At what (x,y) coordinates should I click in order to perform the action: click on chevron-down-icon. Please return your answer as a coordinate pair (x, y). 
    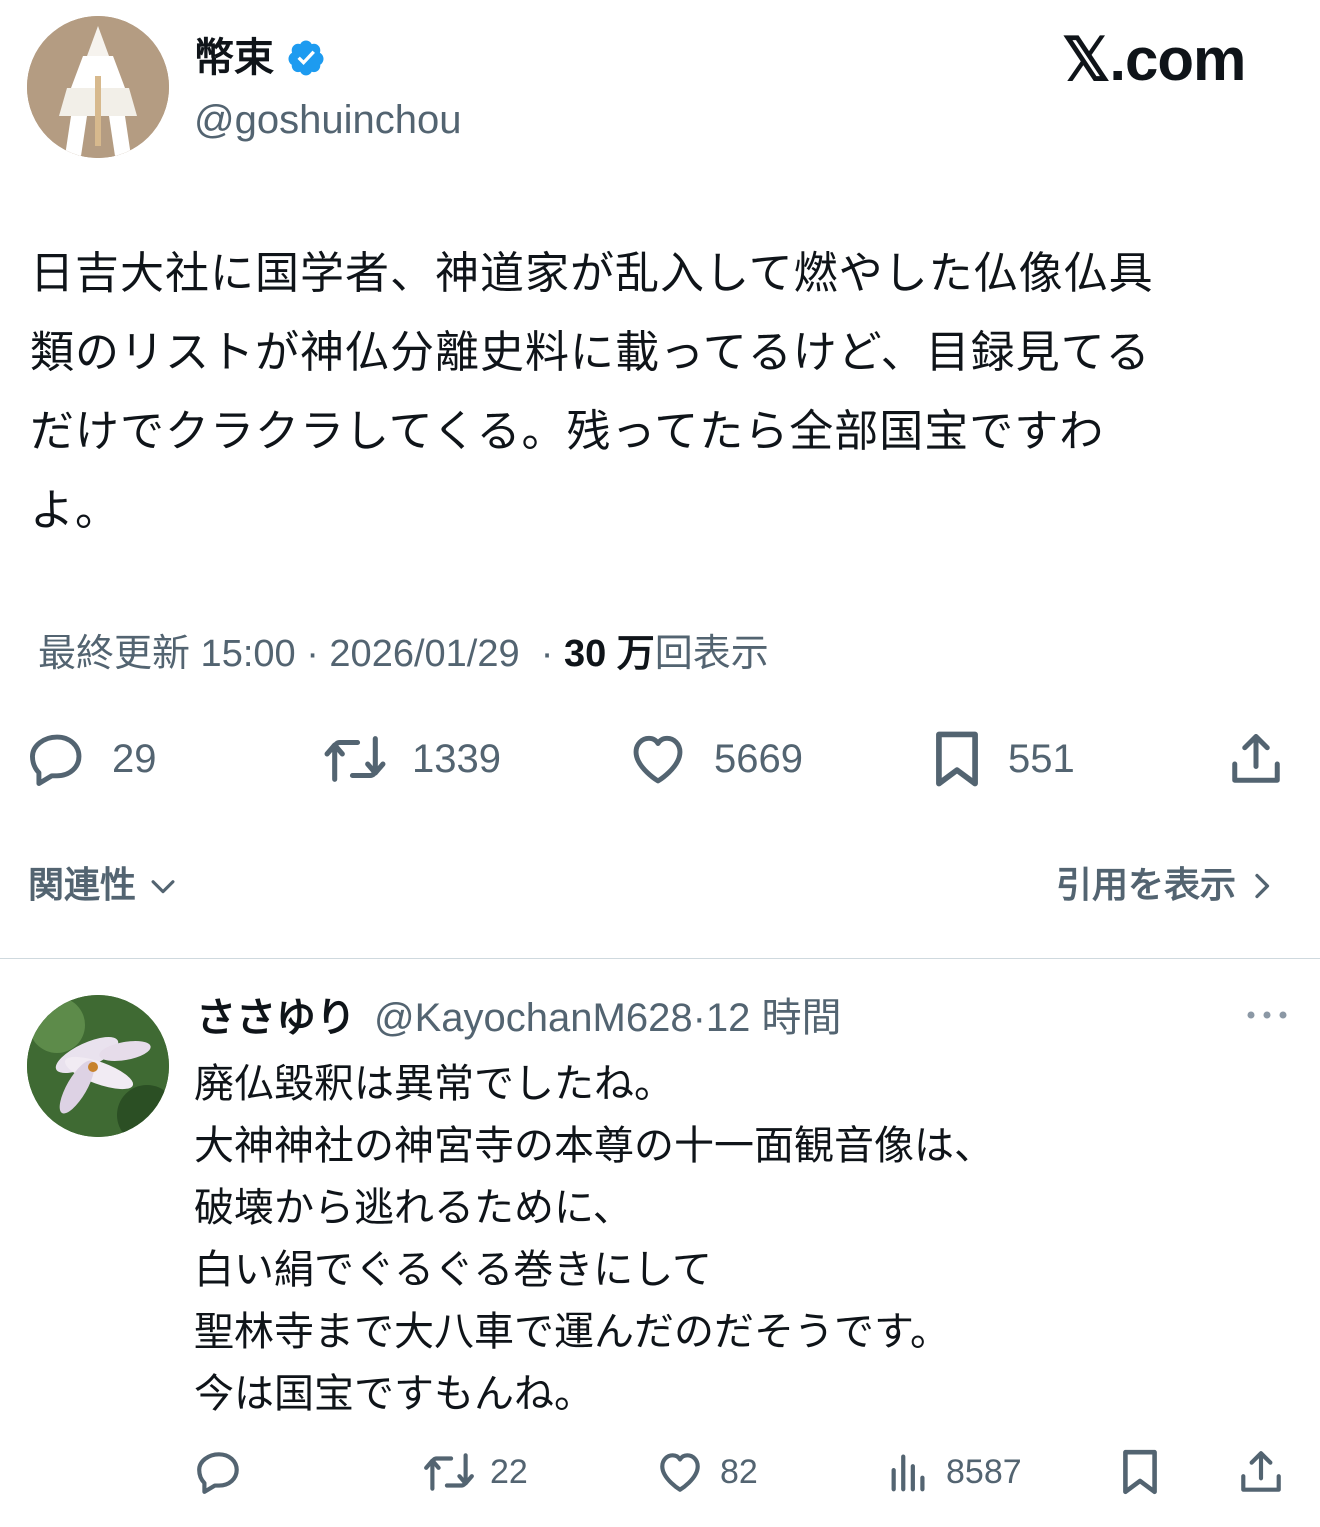
    Looking at the image, I should click on (163, 887).